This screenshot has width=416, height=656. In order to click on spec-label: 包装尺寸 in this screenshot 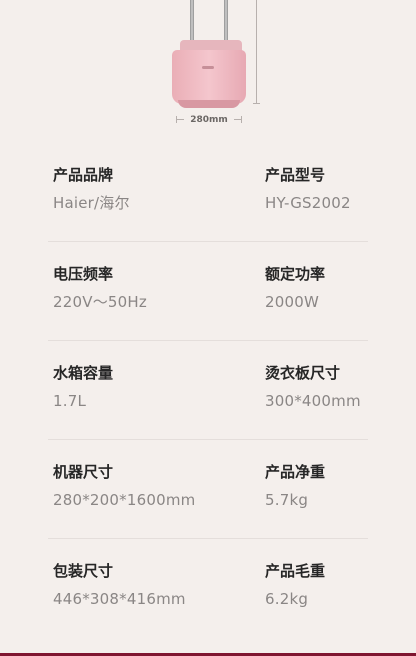, I will do `click(83, 571)`.